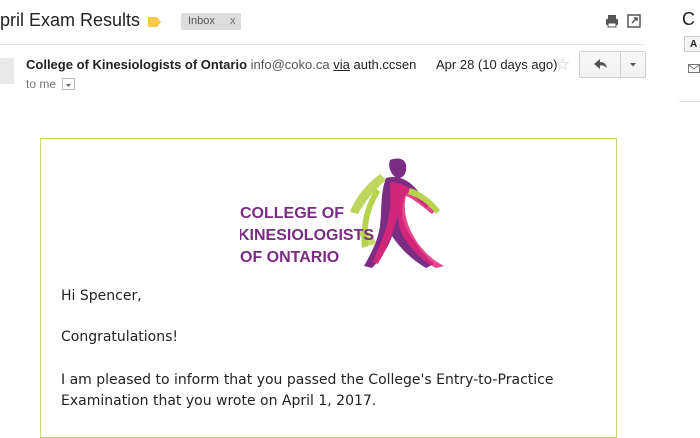 The height and width of the screenshot is (438, 700). Describe the element at coordinates (70, 20) in the screenshot. I see `email-subject: pril Exam Results` at that location.